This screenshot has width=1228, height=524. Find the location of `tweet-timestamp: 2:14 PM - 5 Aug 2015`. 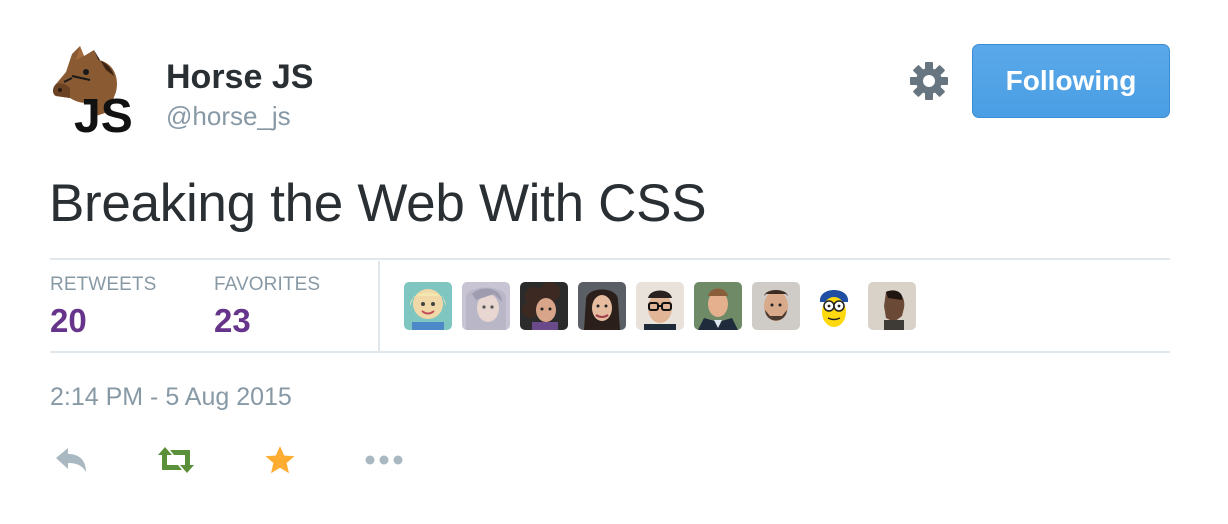

tweet-timestamp: 2:14 PM - 5 Aug 2015 is located at coordinates (171, 397).